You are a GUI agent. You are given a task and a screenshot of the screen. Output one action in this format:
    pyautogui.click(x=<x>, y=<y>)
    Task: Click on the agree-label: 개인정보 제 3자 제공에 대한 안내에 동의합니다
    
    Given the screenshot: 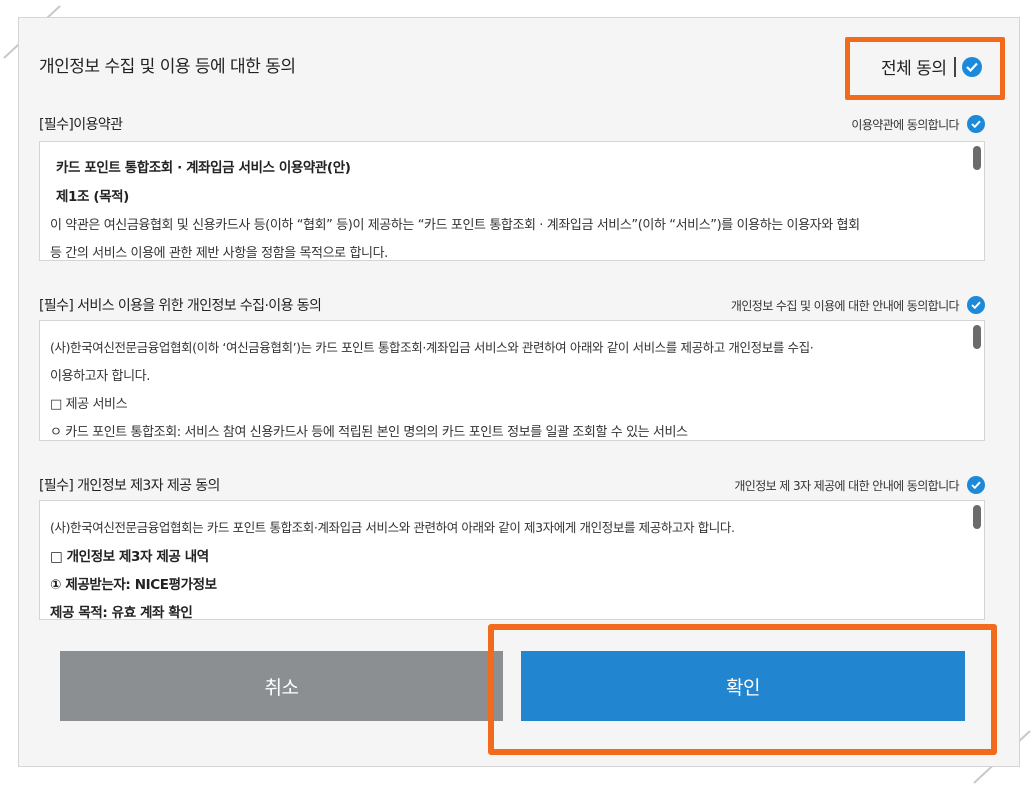 What is the action you would take?
    pyautogui.click(x=846, y=485)
    